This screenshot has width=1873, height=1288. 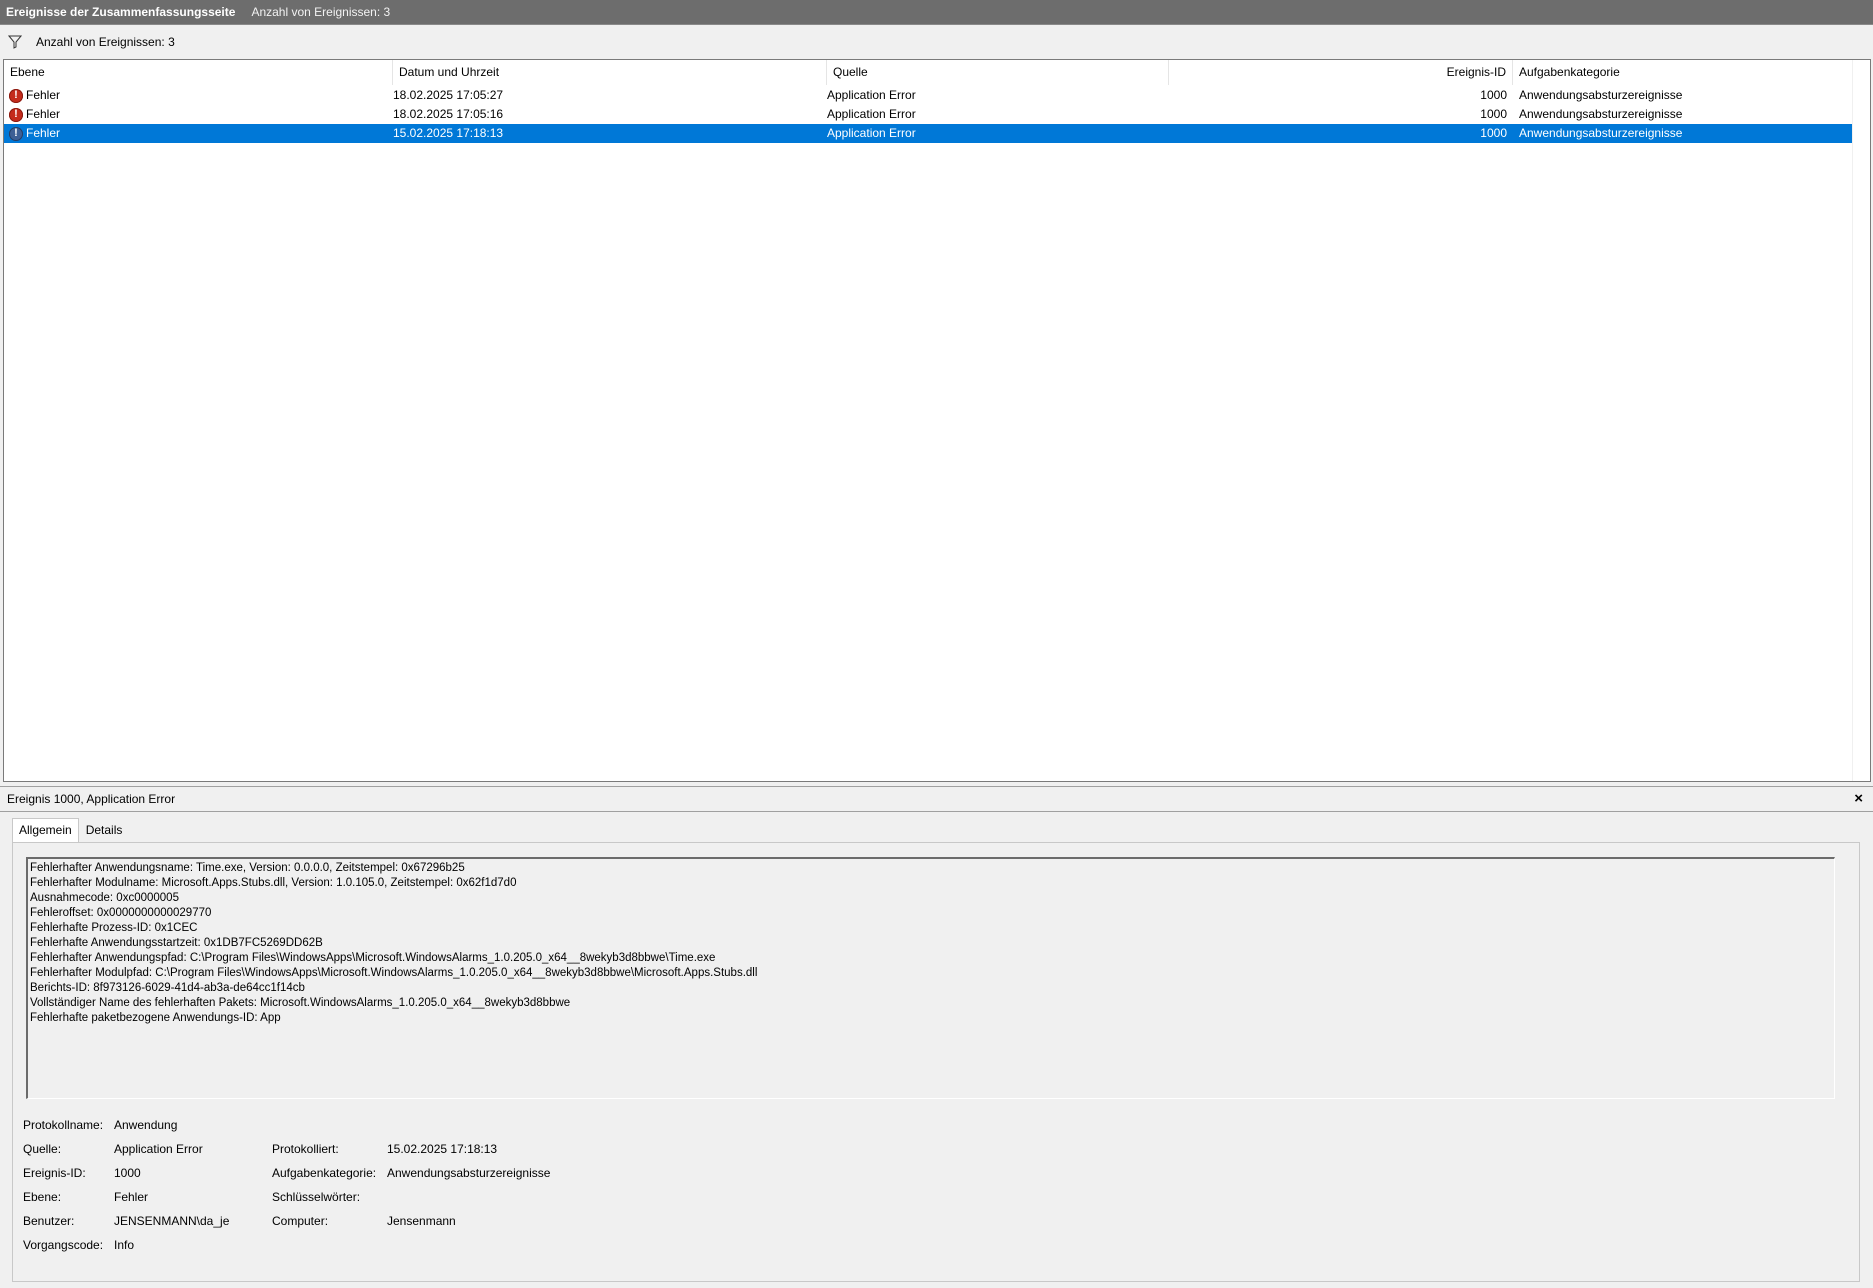 I want to click on level-value: Fehler, so click(x=131, y=1197).